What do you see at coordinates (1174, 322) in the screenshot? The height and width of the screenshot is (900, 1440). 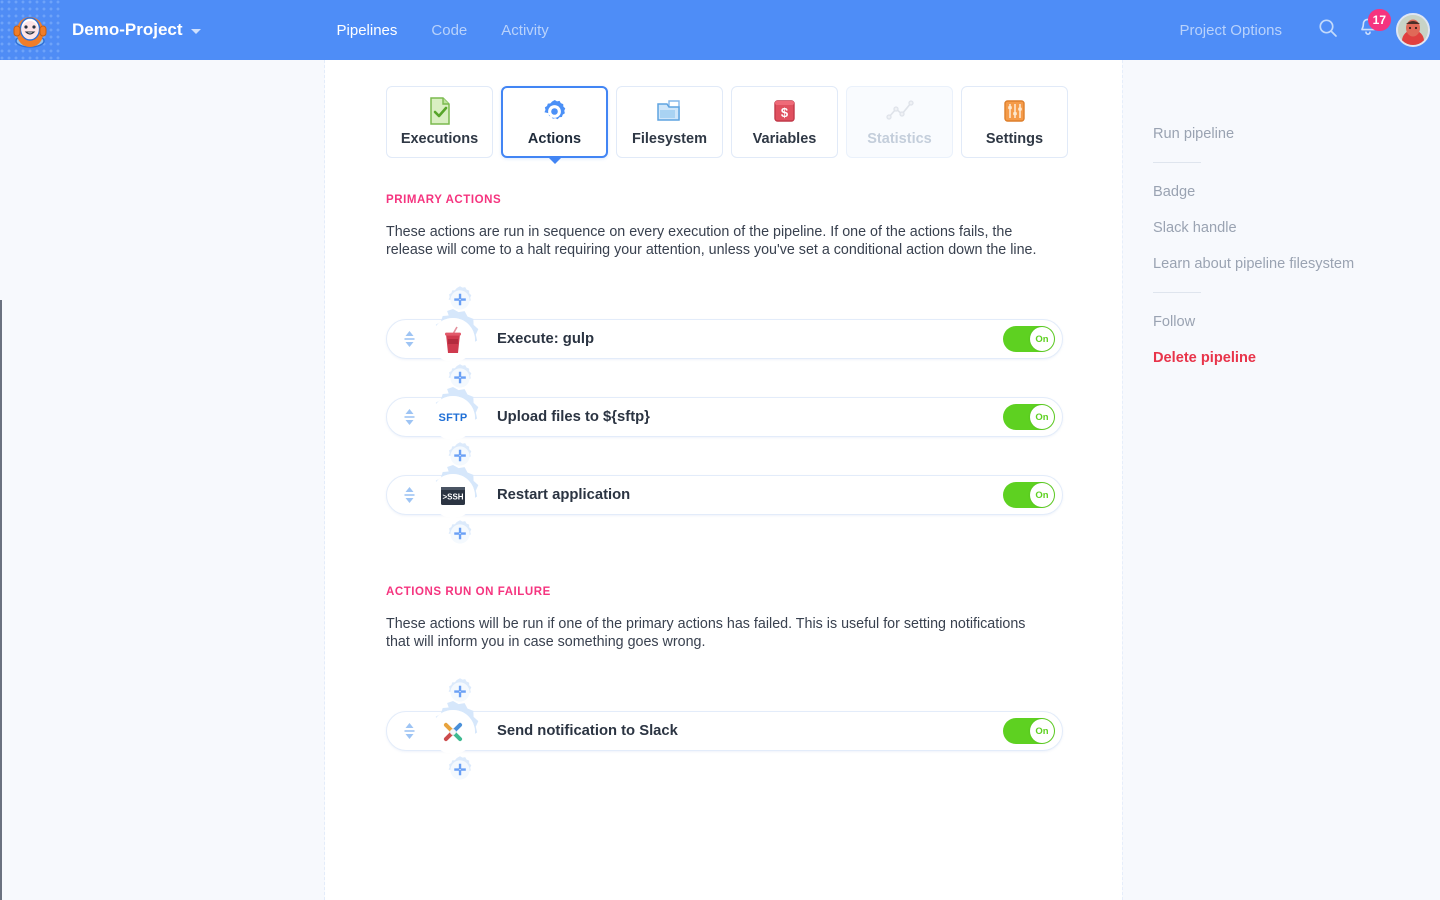 I see `follow-link: Follow` at bounding box center [1174, 322].